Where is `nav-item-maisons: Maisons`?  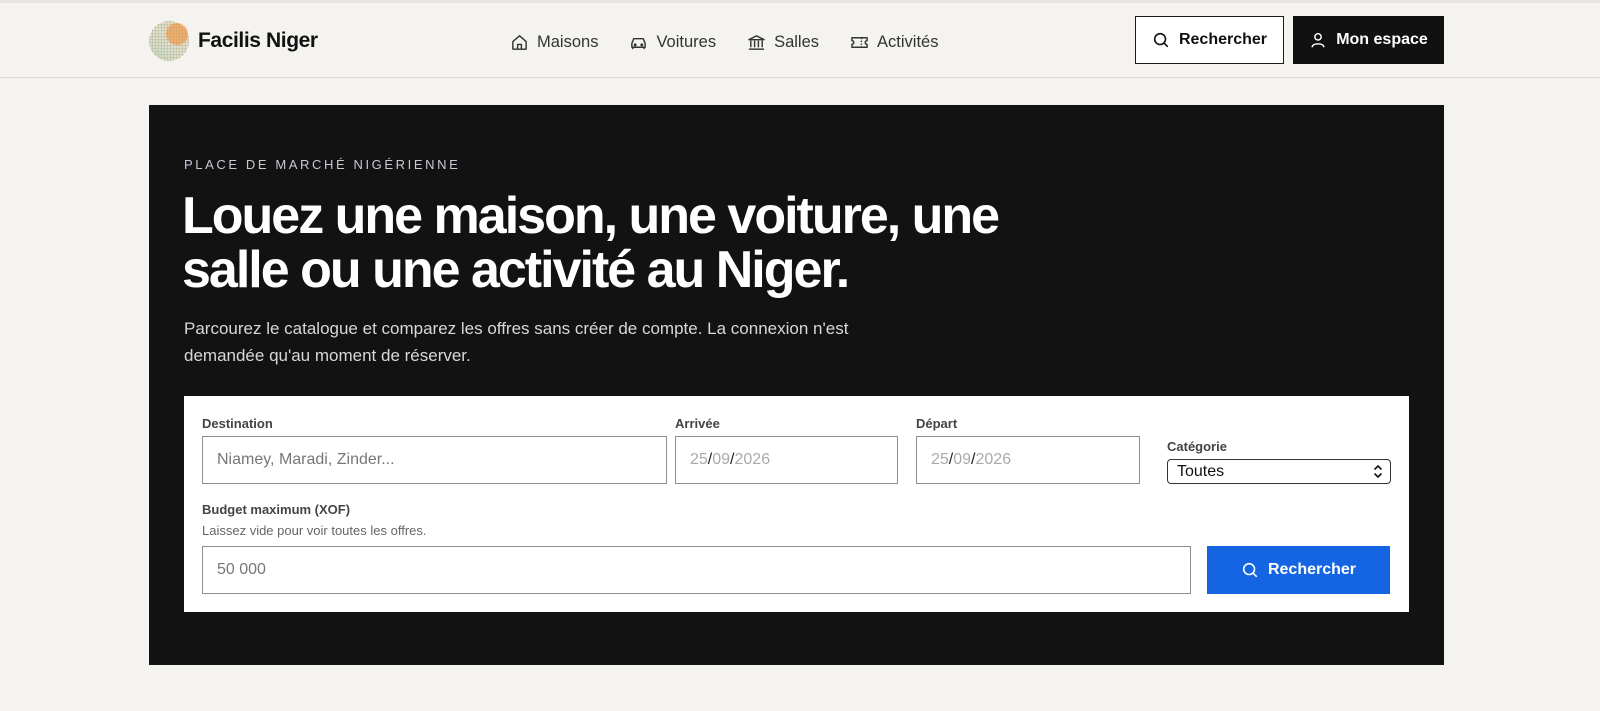 nav-item-maisons: Maisons is located at coordinates (554, 42).